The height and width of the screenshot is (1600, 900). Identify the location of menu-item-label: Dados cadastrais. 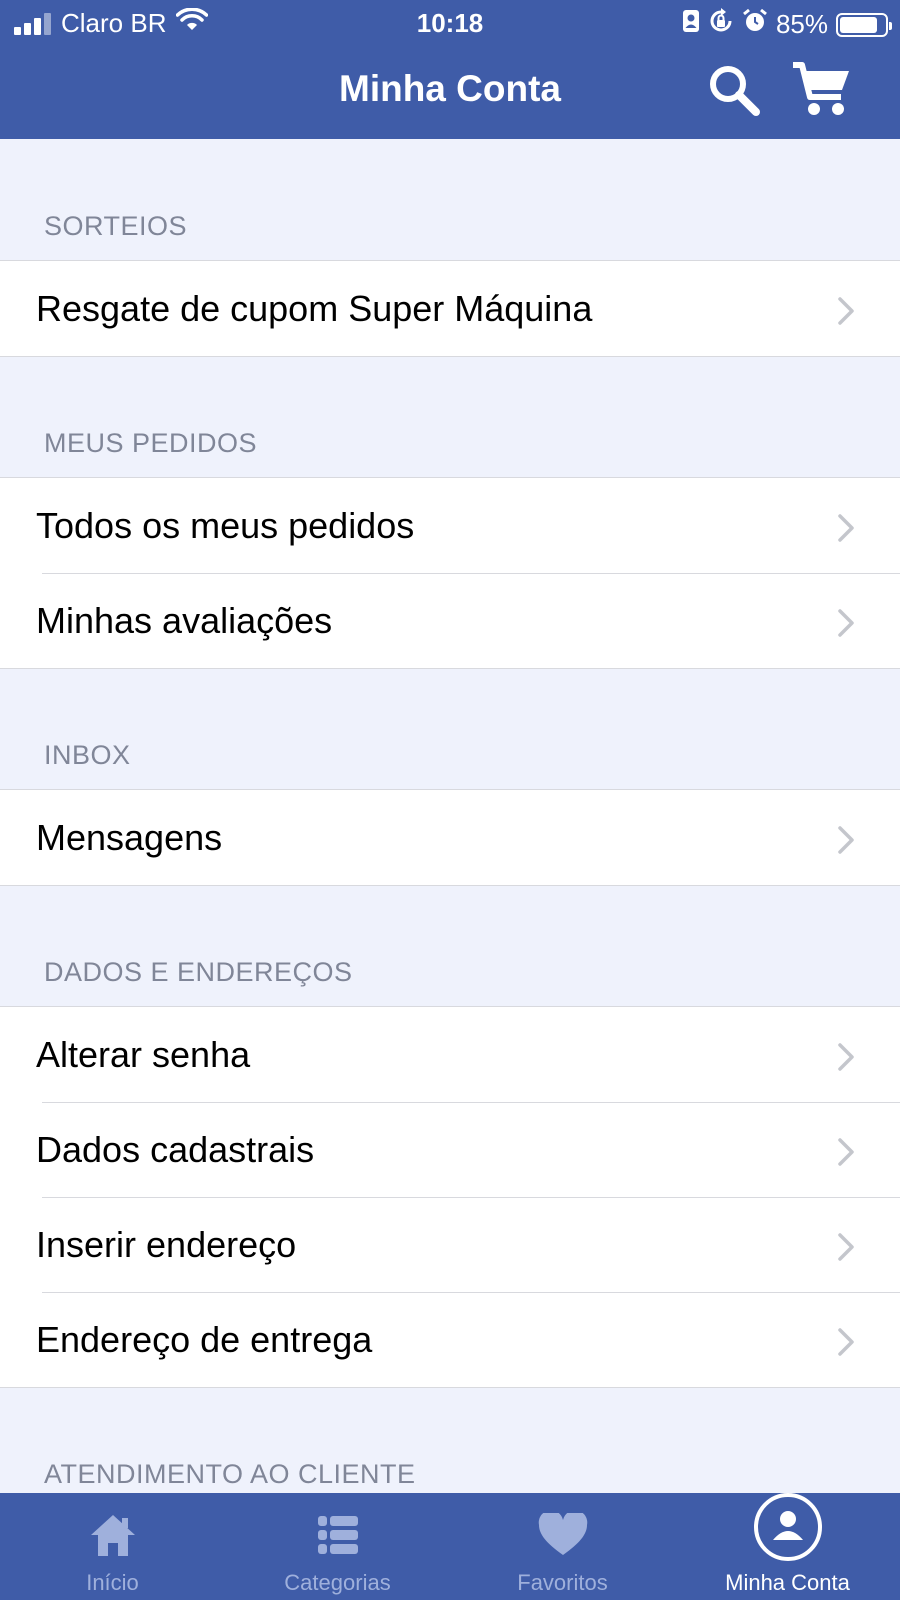
(175, 1149).